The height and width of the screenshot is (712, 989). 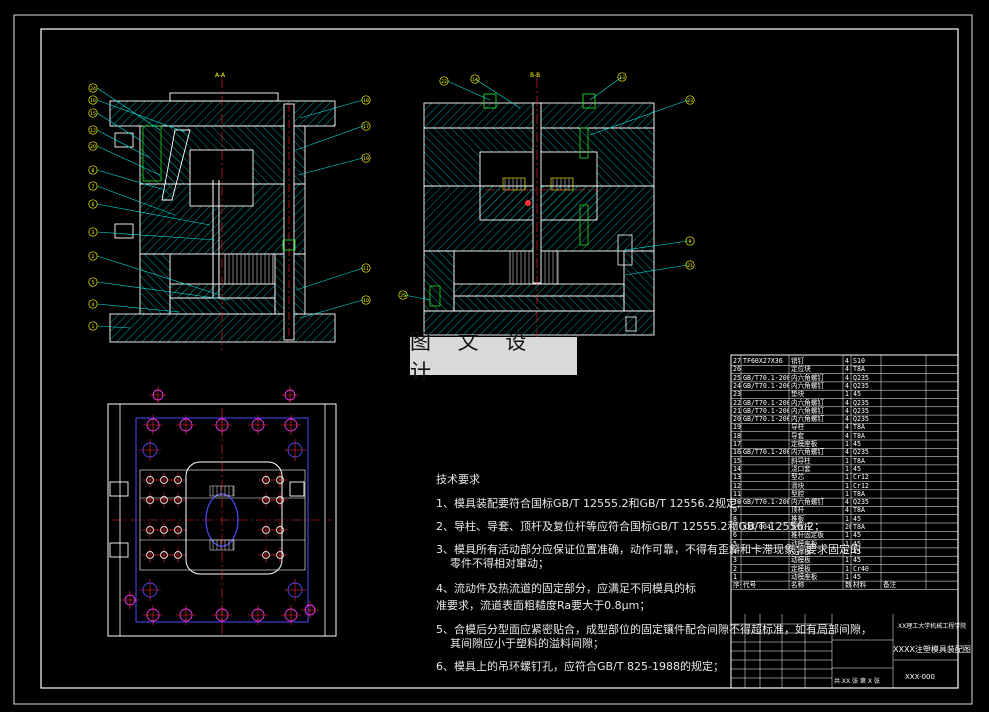 I want to click on bom-cell-no: 22, so click(x=737, y=402).